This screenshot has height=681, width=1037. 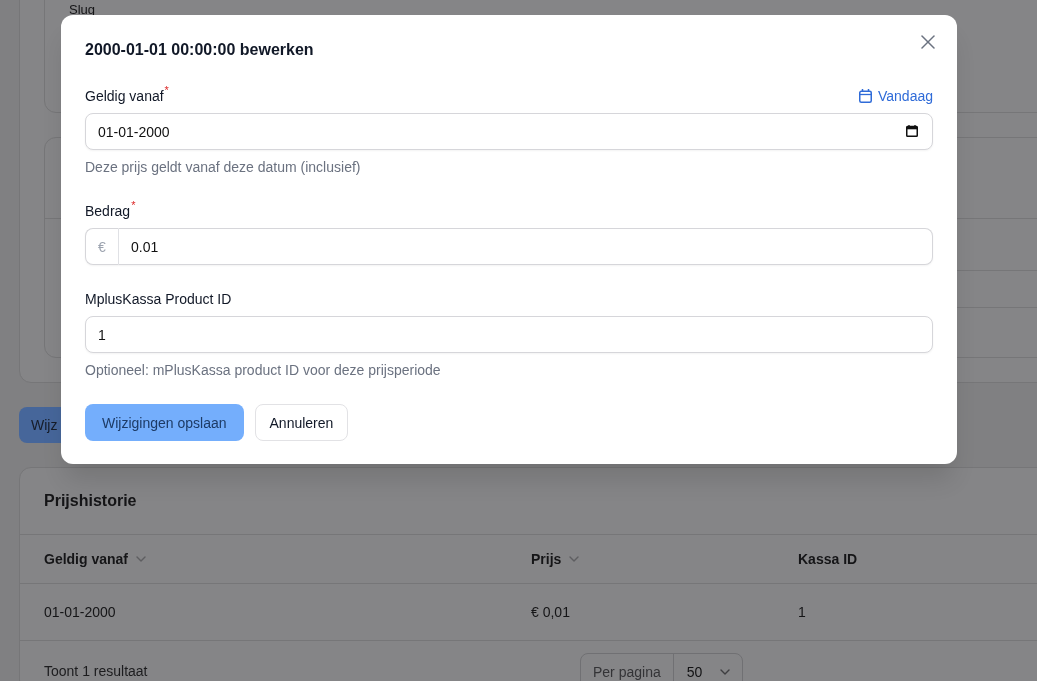 I want to click on field-hint: Deze prijs geldt vanaf deze datum (inclusief), so click(x=223, y=167).